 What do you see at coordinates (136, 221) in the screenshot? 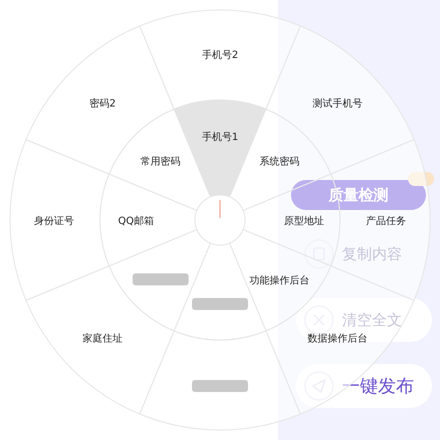
I see `sector-label: QQ邮箱` at bounding box center [136, 221].